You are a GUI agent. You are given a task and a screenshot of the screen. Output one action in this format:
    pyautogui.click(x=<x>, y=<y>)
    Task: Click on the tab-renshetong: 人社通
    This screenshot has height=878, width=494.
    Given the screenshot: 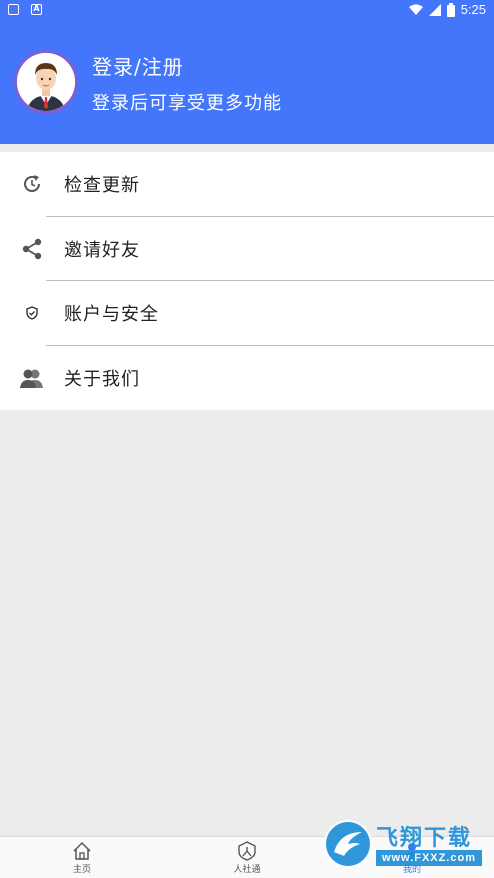 What is the action you would take?
    pyautogui.click(x=247, y=858)
    